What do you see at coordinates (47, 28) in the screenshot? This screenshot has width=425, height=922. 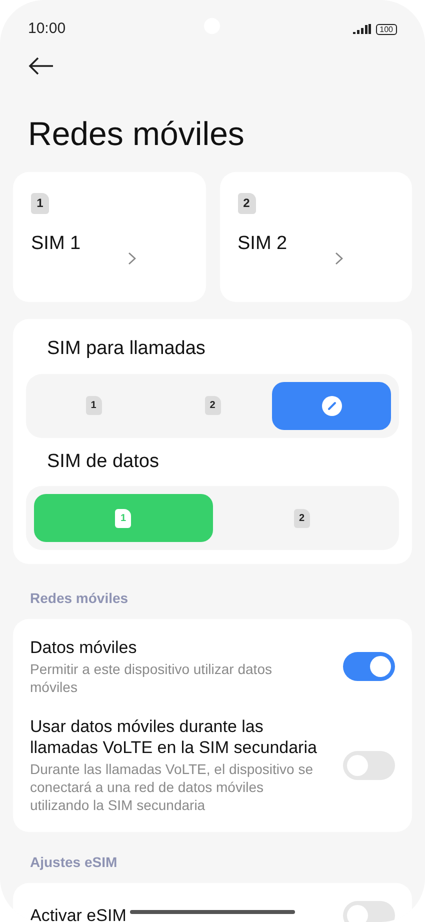 I see `status-time: 10:00` at bounding box center [47, 28].